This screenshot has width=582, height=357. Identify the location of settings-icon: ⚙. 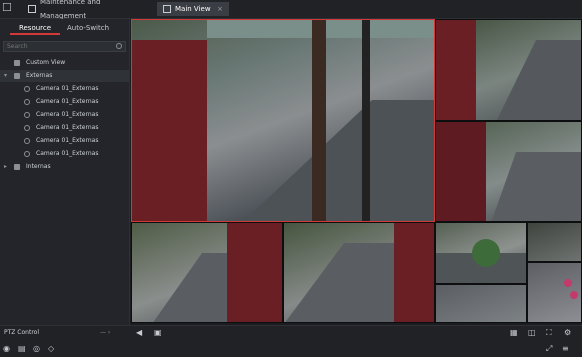
(567, 333).